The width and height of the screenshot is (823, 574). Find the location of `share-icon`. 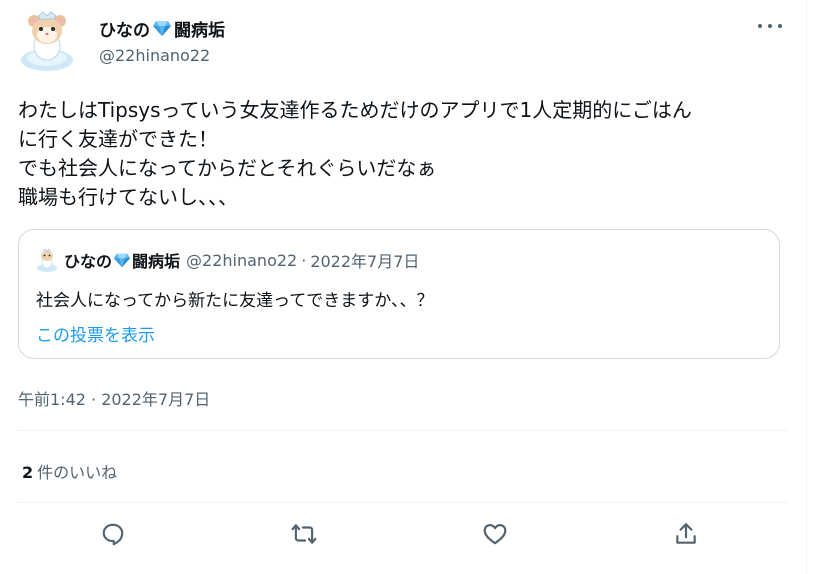

share-icon is located at coordinates (686, 533).